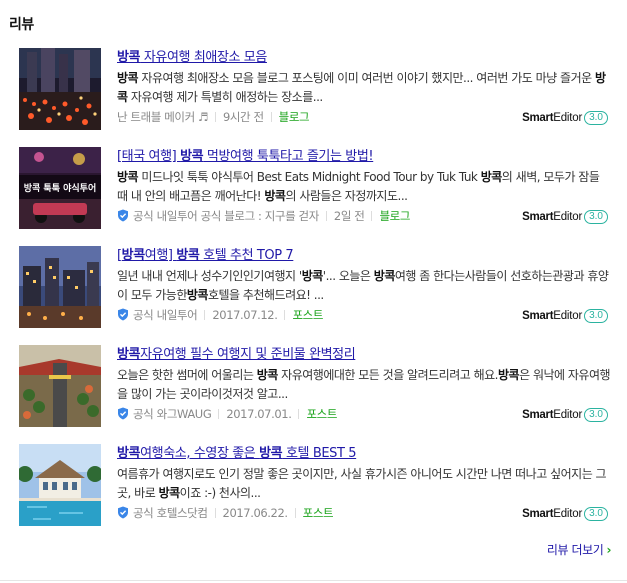  I want to click on review-title-link: [태국 여행] 방콕 먹방여행 툭툭타고 즐기는 방법!, so click(364, 156).